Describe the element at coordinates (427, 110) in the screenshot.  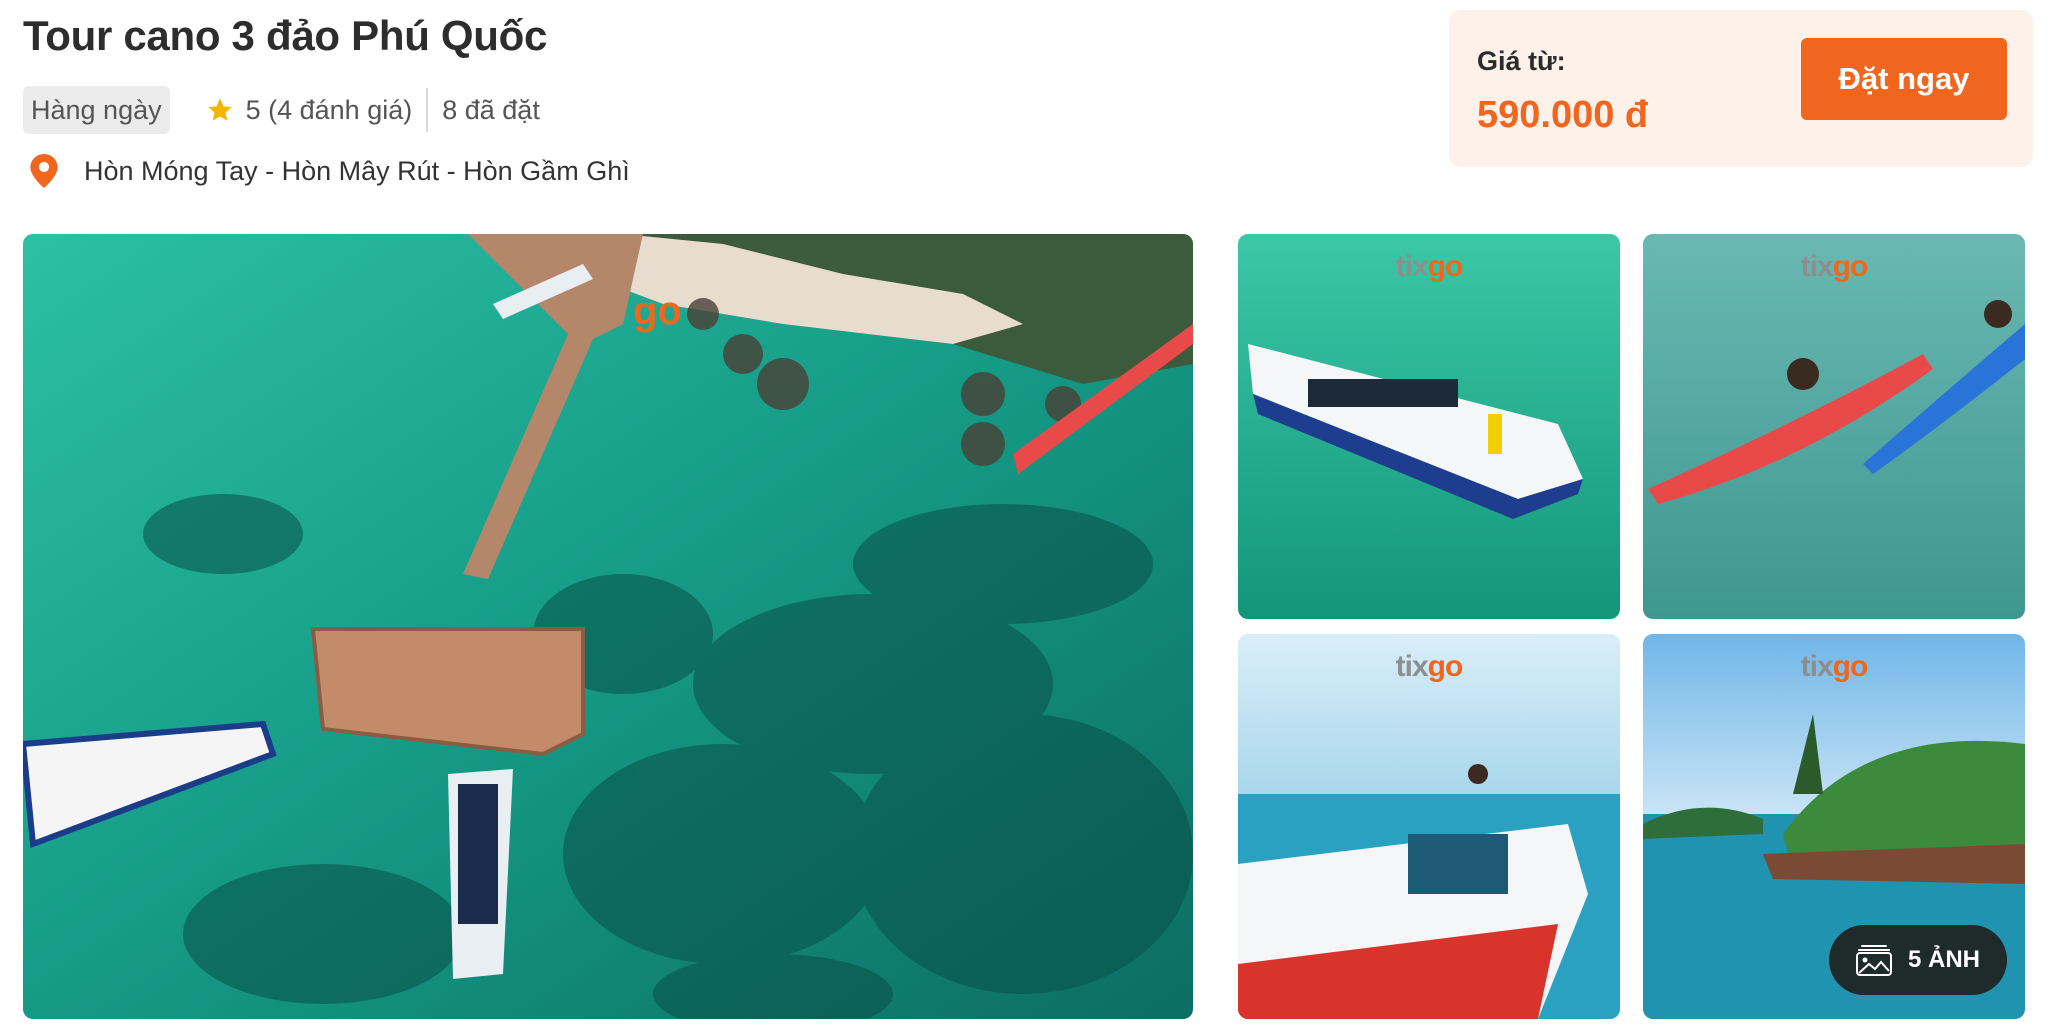
I see `divider` at that location.